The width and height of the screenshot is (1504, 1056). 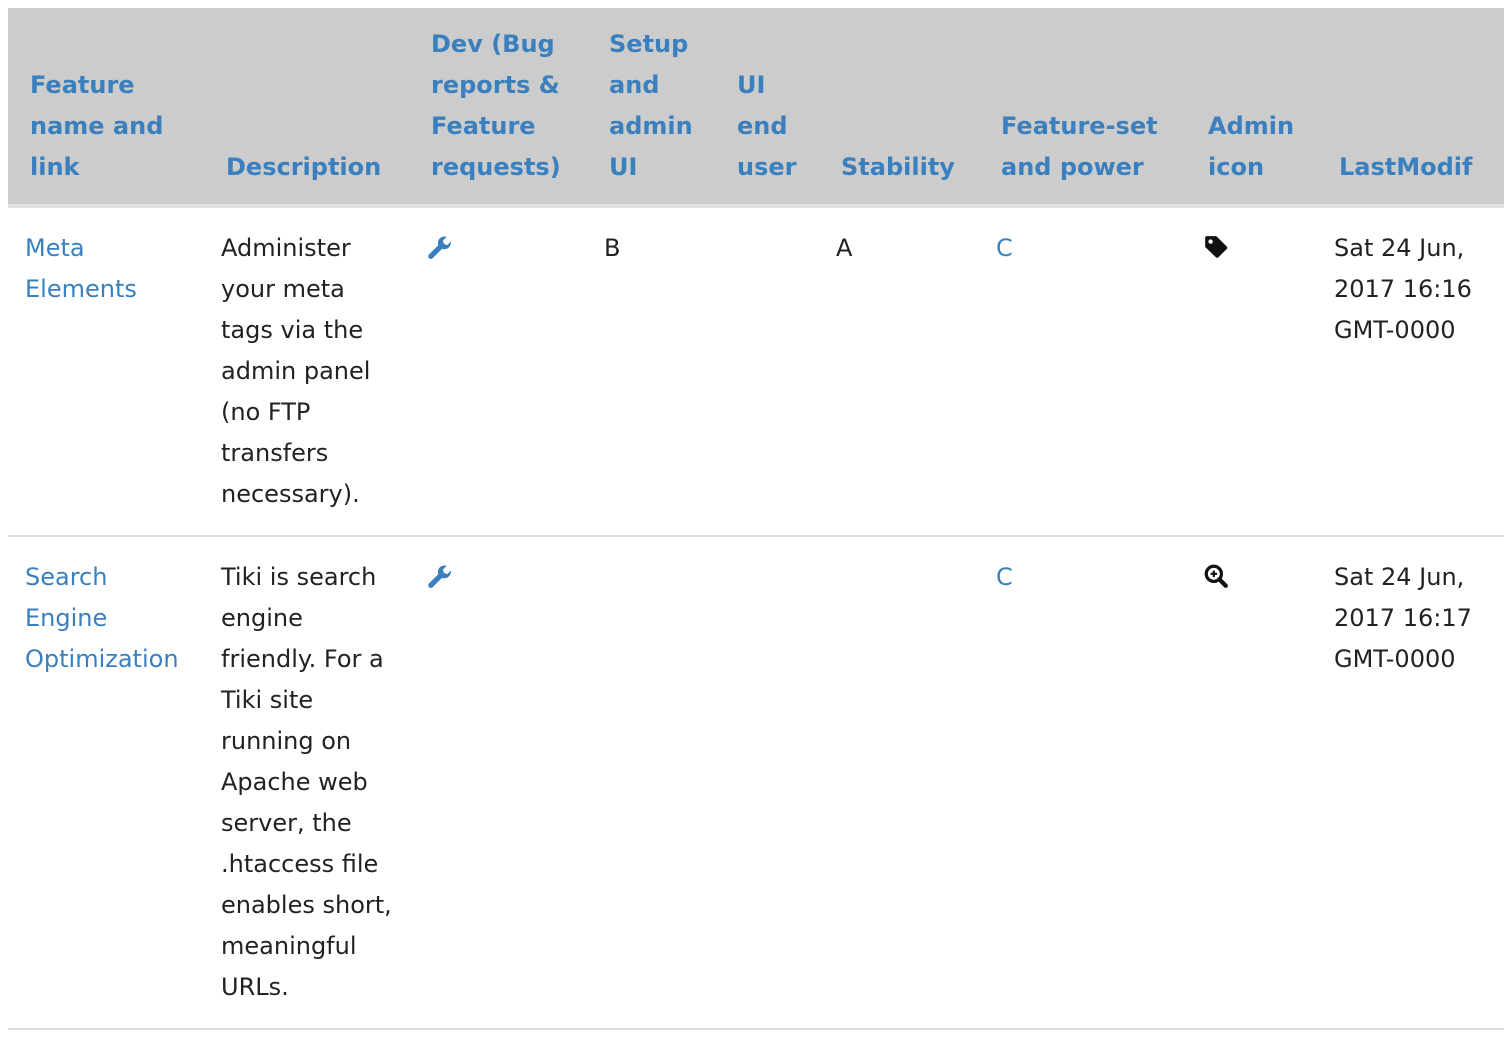 What do you see at coordinates (899, 108) in the screenshot?
I see `col-stability: Stability` at bounding box center [899, 108].